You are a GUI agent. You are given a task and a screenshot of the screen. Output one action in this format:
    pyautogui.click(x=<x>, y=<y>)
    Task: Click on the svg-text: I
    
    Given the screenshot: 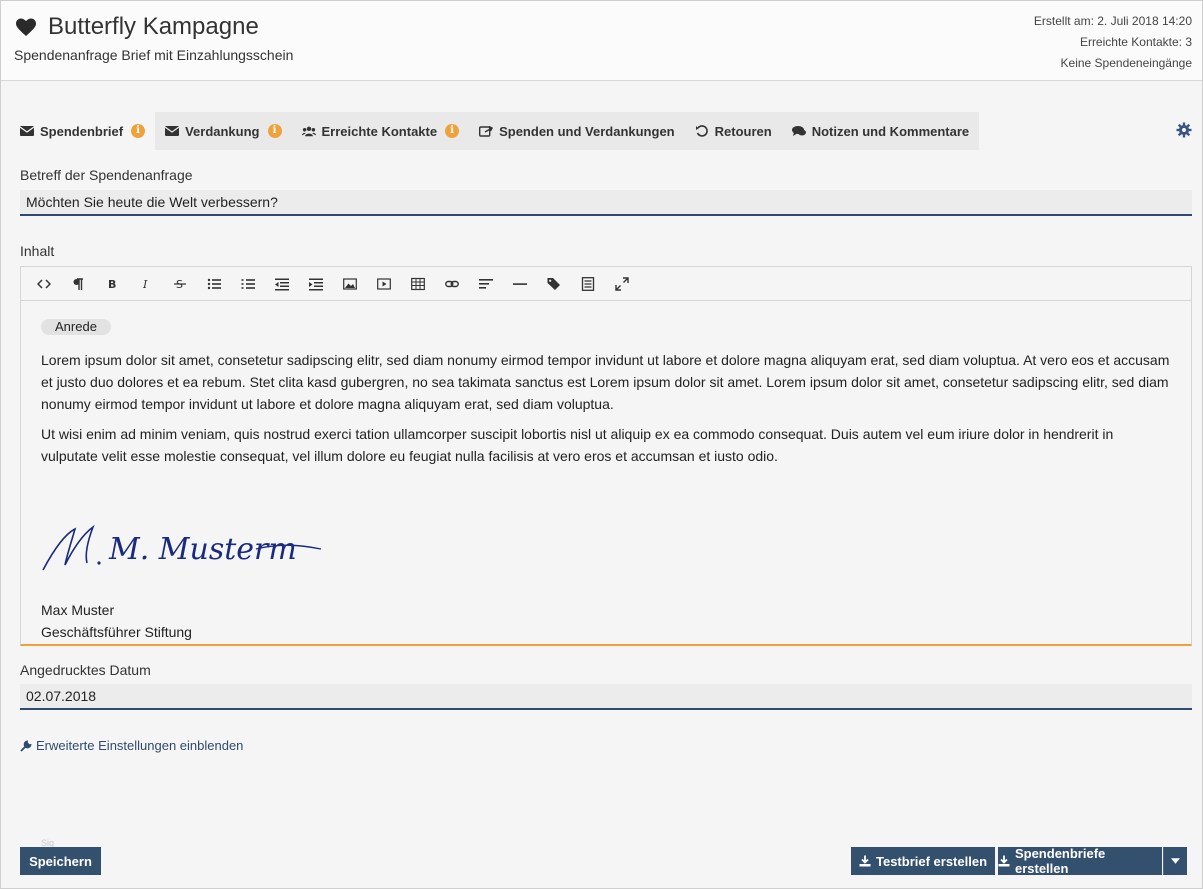 What is the action you would take?
    pyautogui.click(x=145, y=284)
    